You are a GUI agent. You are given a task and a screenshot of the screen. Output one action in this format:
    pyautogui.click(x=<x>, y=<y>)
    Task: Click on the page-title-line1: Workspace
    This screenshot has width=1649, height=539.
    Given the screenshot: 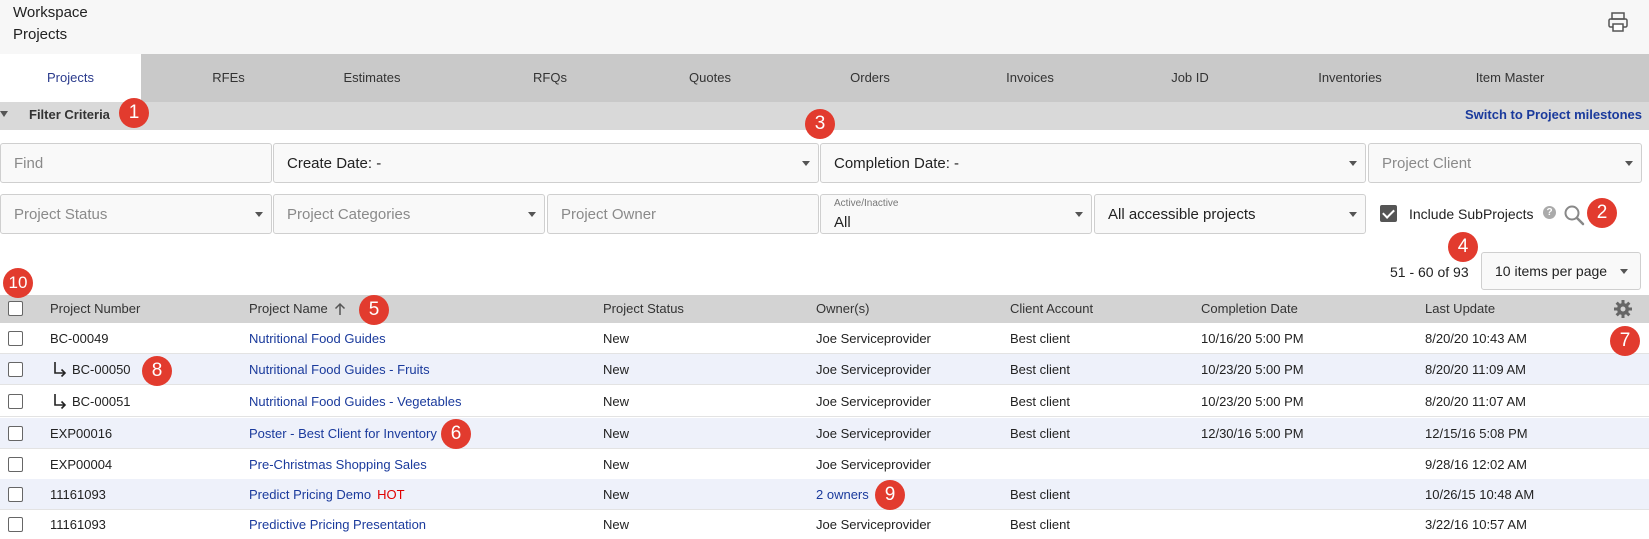 What is the action you would take?
    pyautogui.click(x=50, y=12)
    